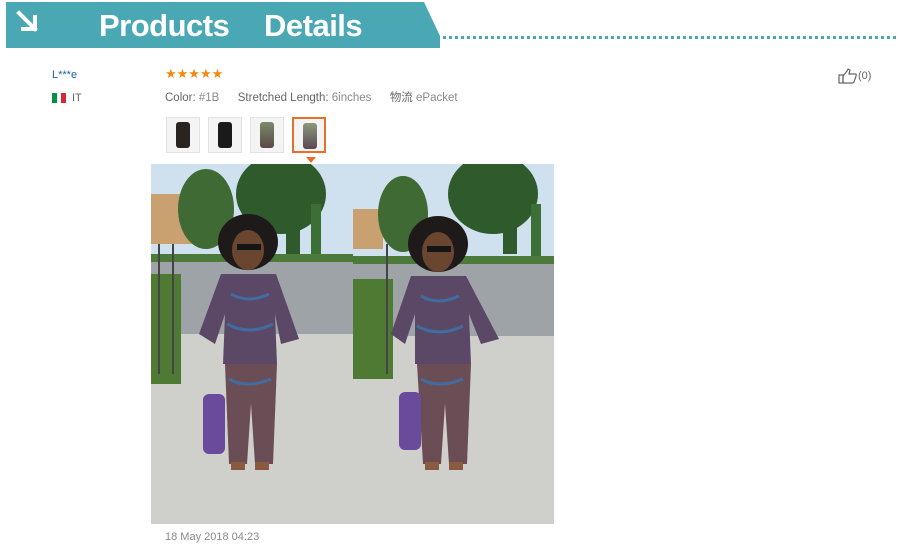 This screenshot has height=558, width=900. I want to click on thumbnail-4-selected, so click(309, 135).